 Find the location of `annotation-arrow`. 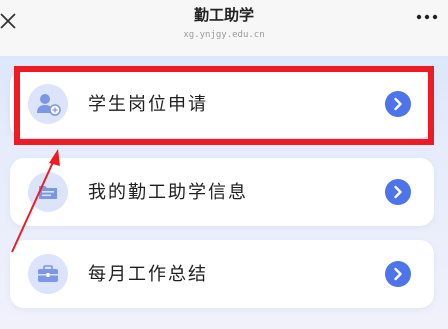

annotation-arrow is located at coordinates (35, 201).